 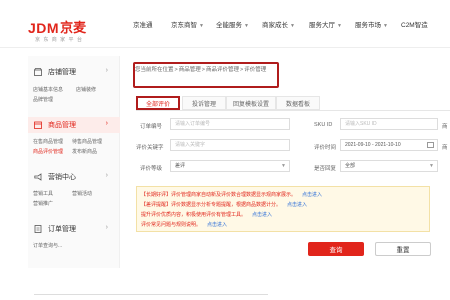 What do you see at coordinates (389, 166) in the screenshot?
I see `replied-select: 全部 ▼` at bounding box center [389, 166].